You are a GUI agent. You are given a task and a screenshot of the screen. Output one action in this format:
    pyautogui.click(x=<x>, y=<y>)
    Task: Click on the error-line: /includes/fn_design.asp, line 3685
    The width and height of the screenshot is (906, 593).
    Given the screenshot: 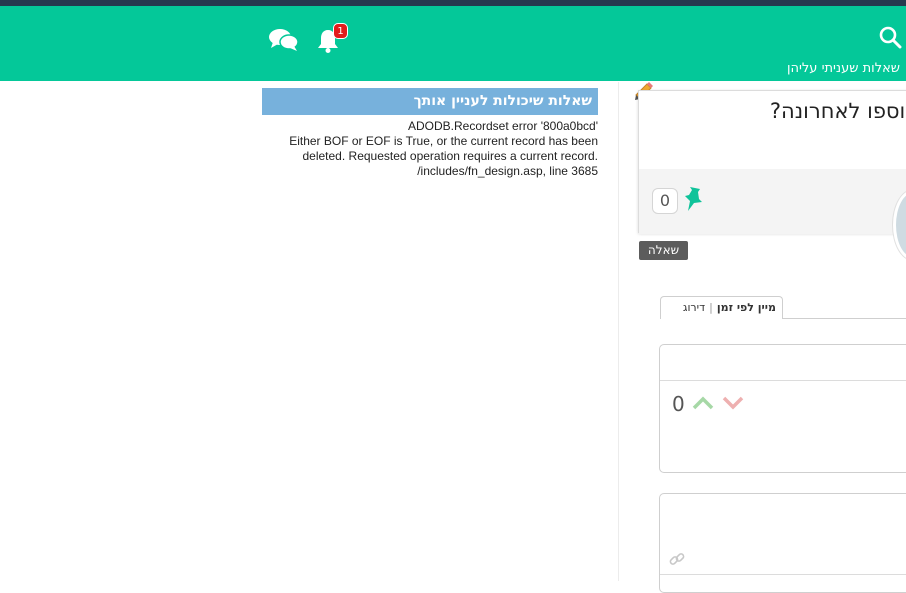 What is the action you would take?
    pyautogui.click(x=507, y=171)
    